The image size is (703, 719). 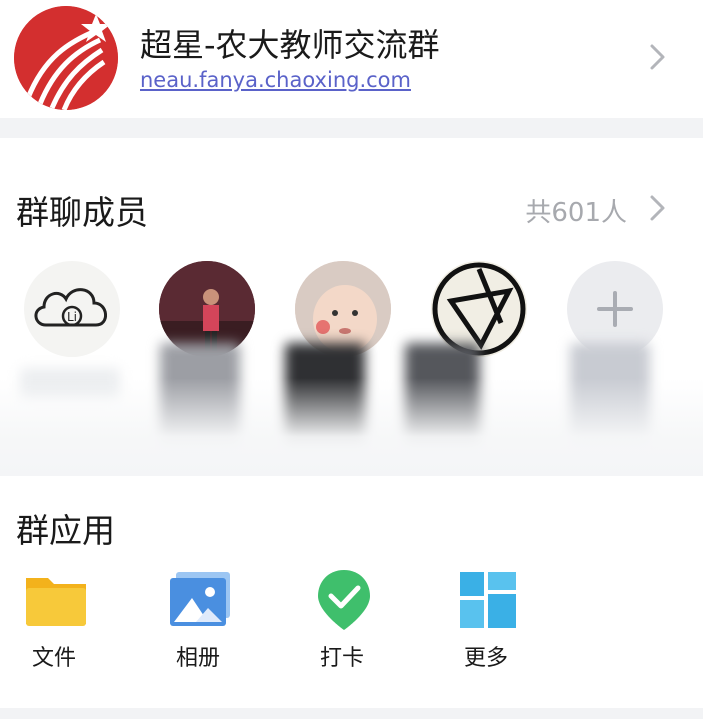 What do you see at coordinates (56, 602) in the screenshot?
I see `folder-icon` at bounding box center [56, 602].